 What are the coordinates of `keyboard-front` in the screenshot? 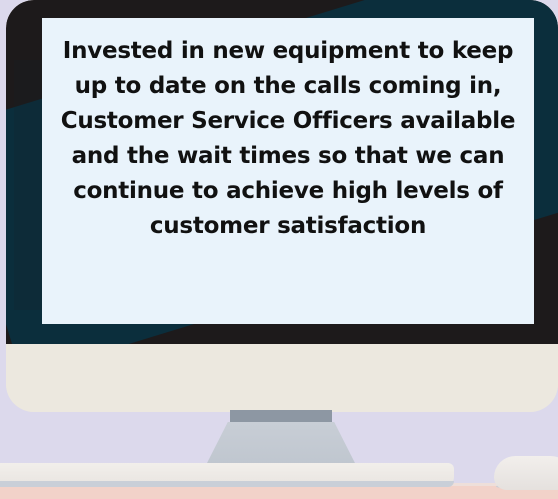 It's located at (227, 484).